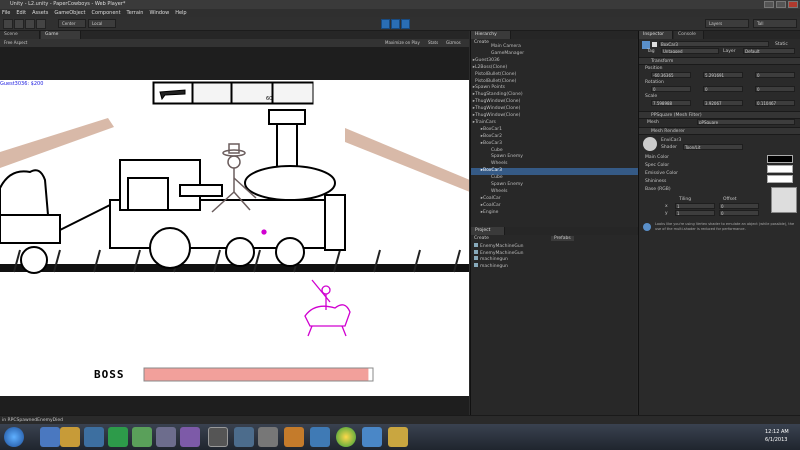 The height and width of the screenshot is (450, 800). I want to click on layers-dropdown: Layers, so click(727, 23).